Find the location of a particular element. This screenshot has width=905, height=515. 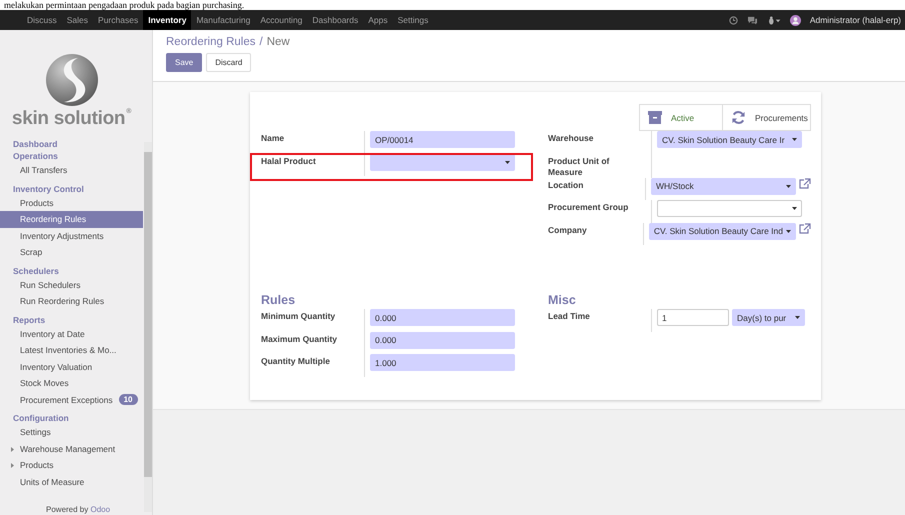

field-label: Lead Time is located at coordinates (600, 320).